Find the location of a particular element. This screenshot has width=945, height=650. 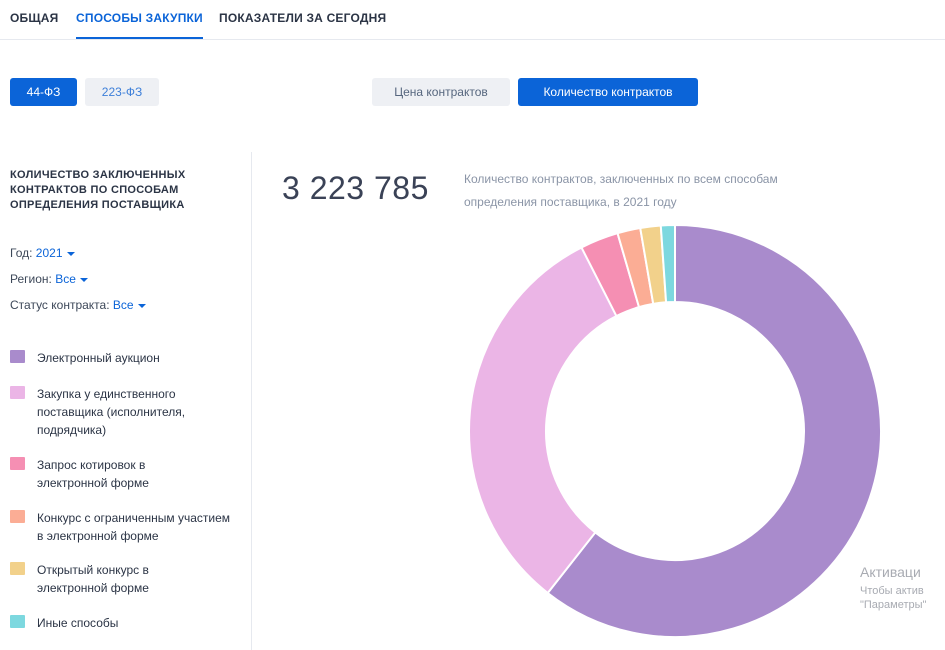

watermark-line: "Параметры" is located at coordinates (893, 605).